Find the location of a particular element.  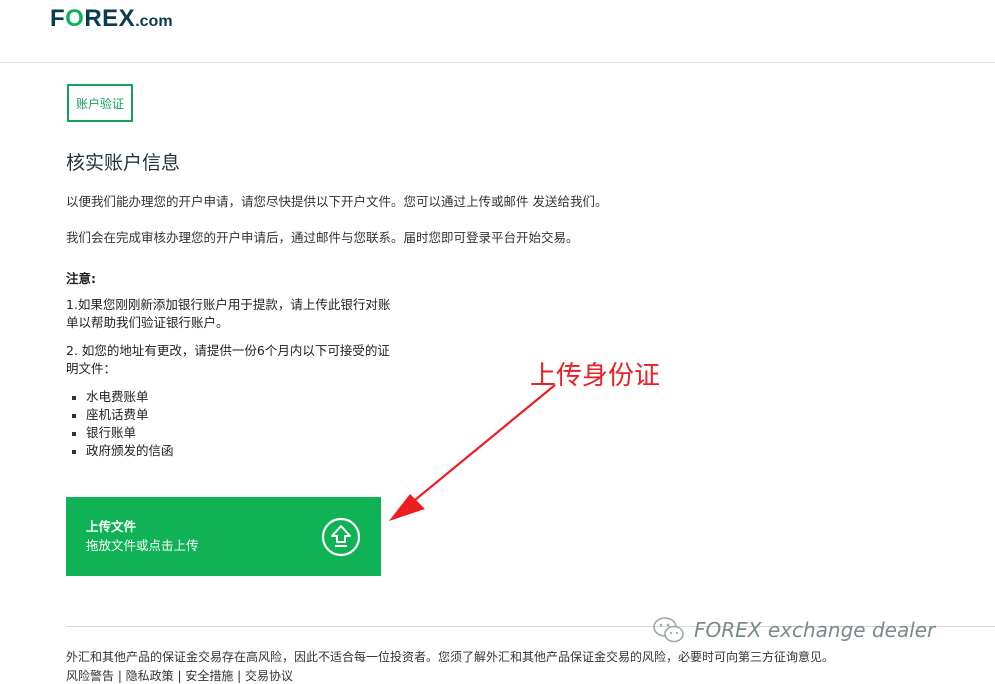

accepted-documents-list: 水电费账单 座机话费单 银行账单 政府颁发的信函 is located at coordinates (120, 424).